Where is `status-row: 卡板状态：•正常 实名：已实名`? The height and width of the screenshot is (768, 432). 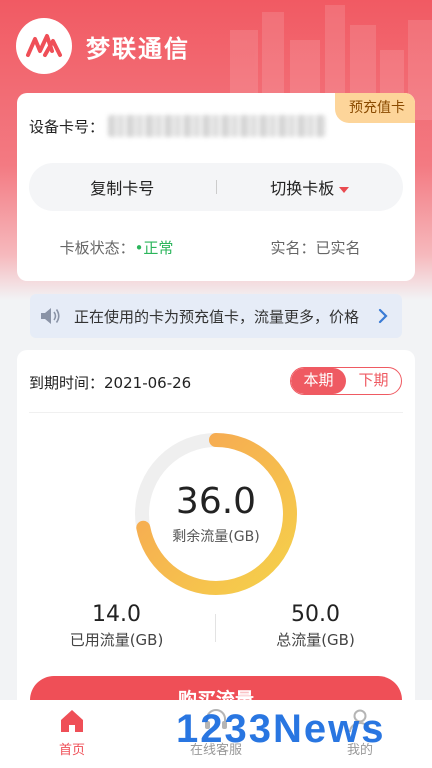 status-row: 卡板状态：•正常 实名：已实名 is located at coordinates (216, 247).